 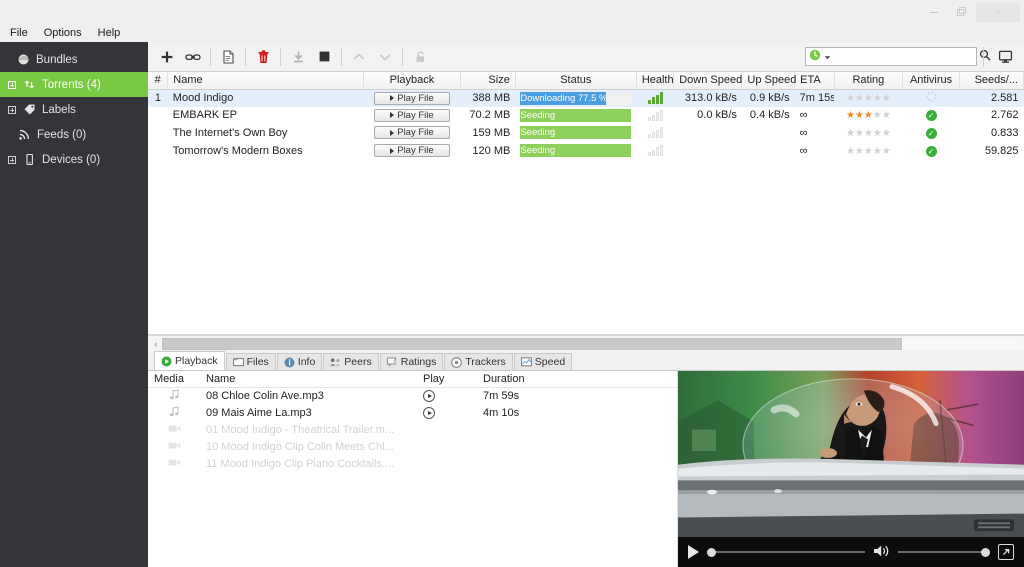 What do you see at coordinates (156, 344) in the screenshot?
I see `scroll-left-icon: ‹` at bounding box center [156, 344].